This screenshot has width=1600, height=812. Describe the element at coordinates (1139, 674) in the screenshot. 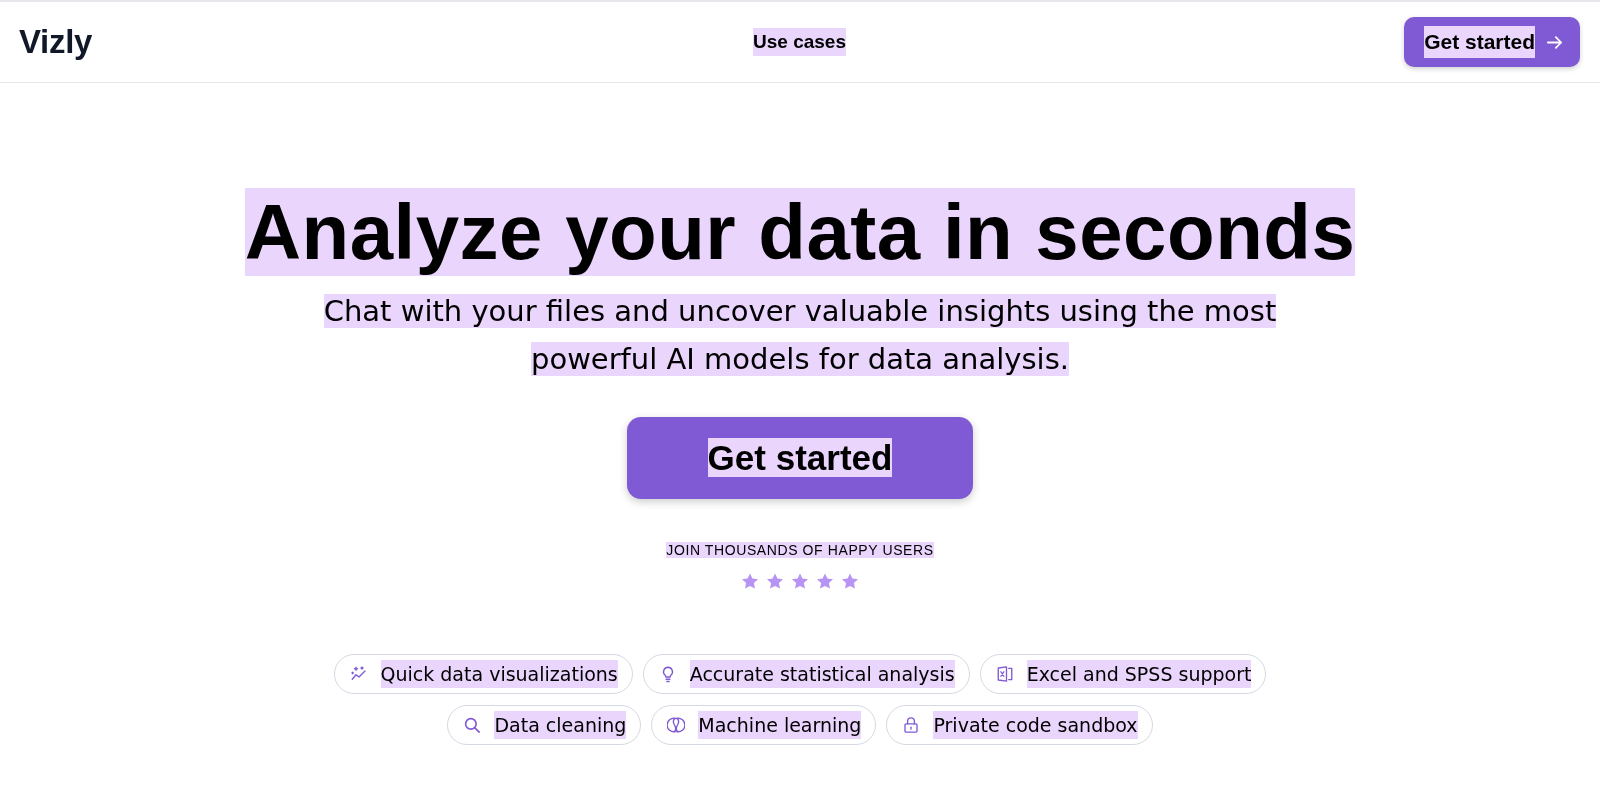

I see `feature-label: Excel and SPSS support` at that location.